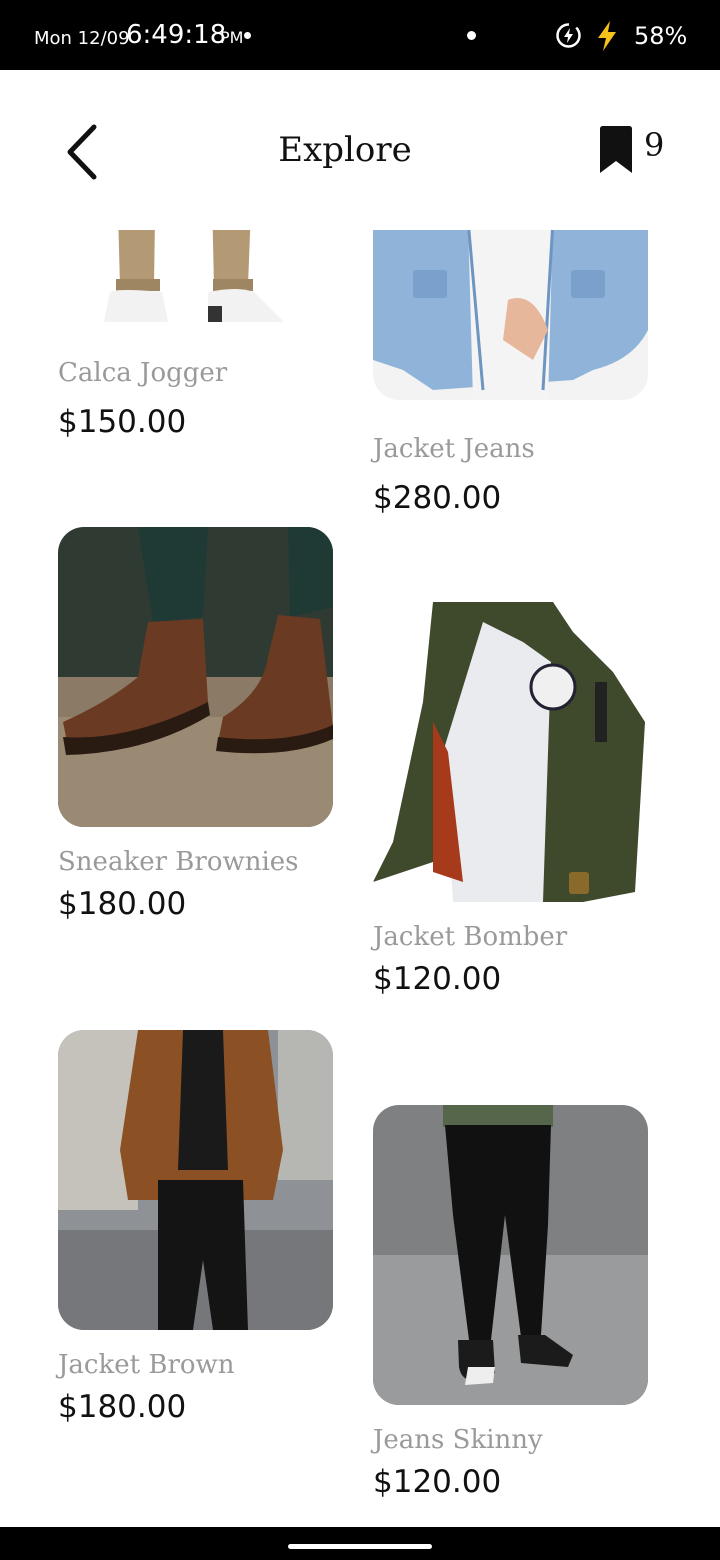 This screenshot has height=1560, width=720. What do you see at coordinates (232, 37) in the screenshot?
I see `status-ampm: PM` at bounding box center [232, 37].